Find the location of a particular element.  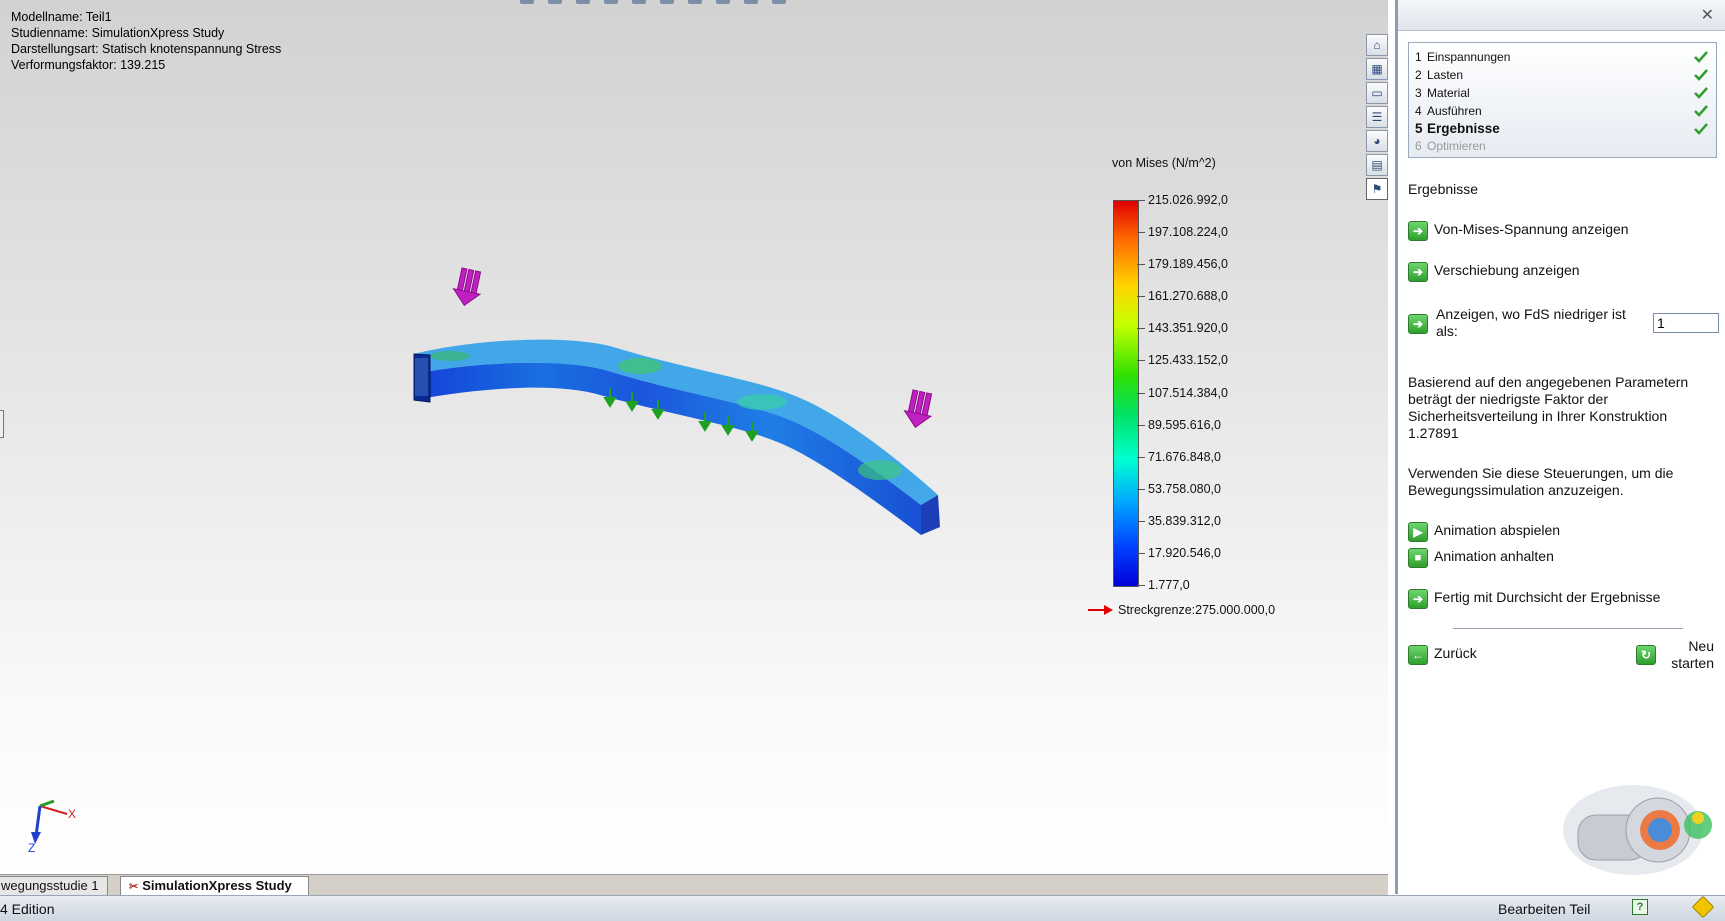

step-item: 6 Optimieren is located at coordinates (1450, 146).